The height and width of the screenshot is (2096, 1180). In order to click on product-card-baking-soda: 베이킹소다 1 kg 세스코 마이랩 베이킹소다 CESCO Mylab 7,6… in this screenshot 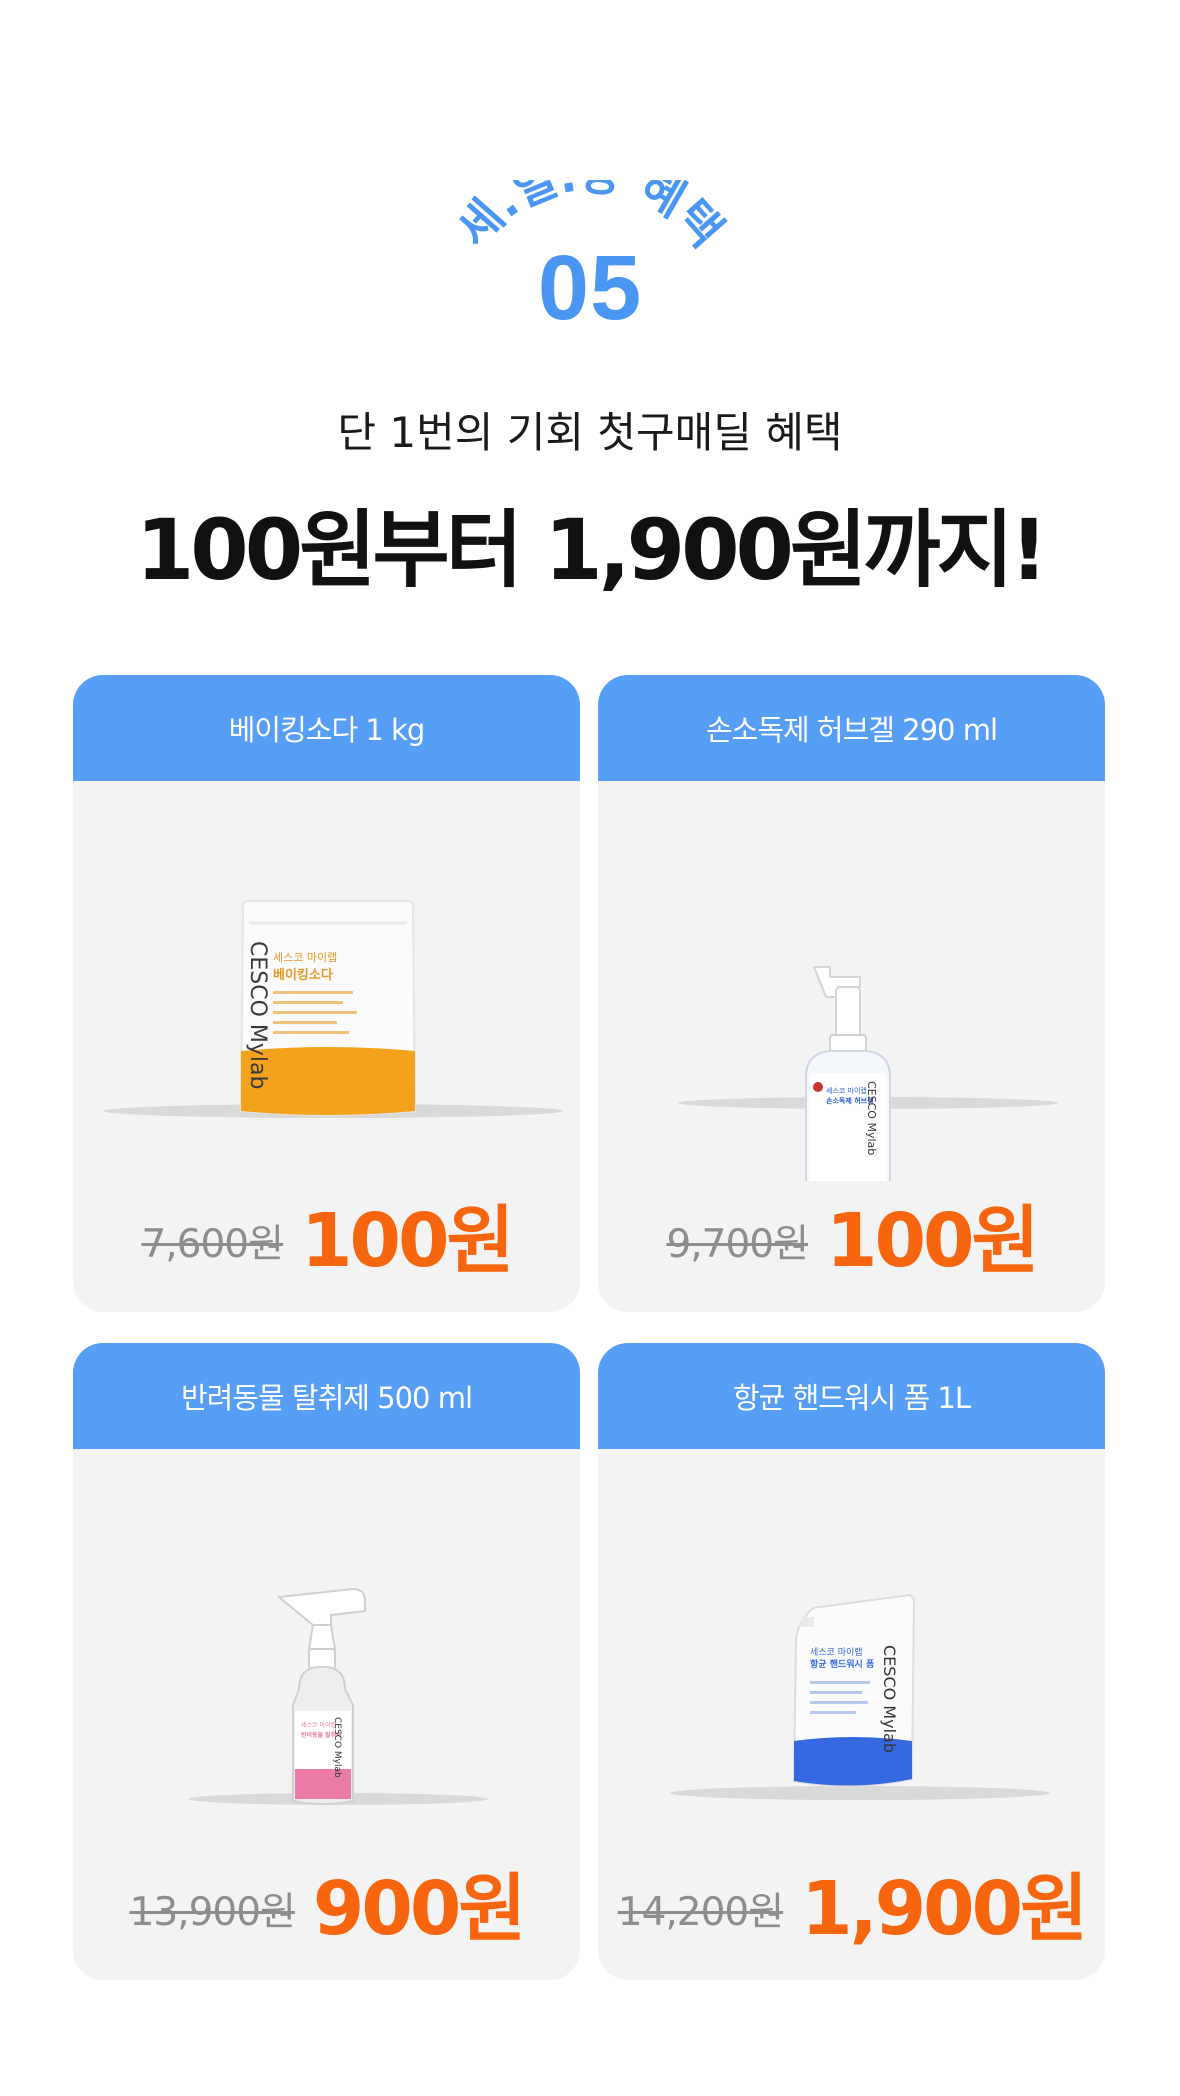, I will do `click(326, 993)`.